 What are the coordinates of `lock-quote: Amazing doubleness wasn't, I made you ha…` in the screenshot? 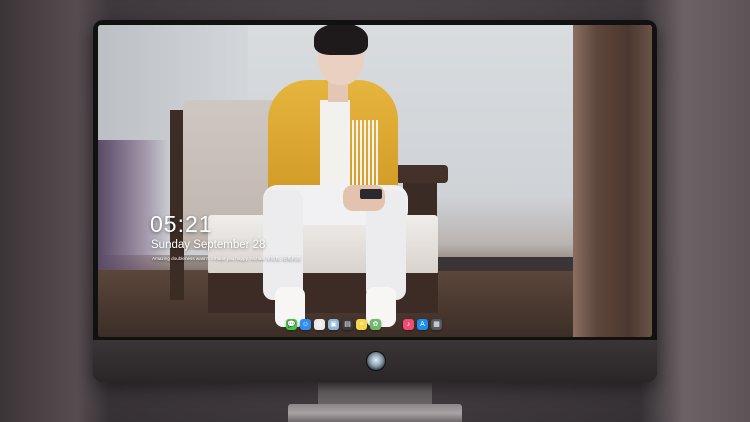 It's located at (226, 258).